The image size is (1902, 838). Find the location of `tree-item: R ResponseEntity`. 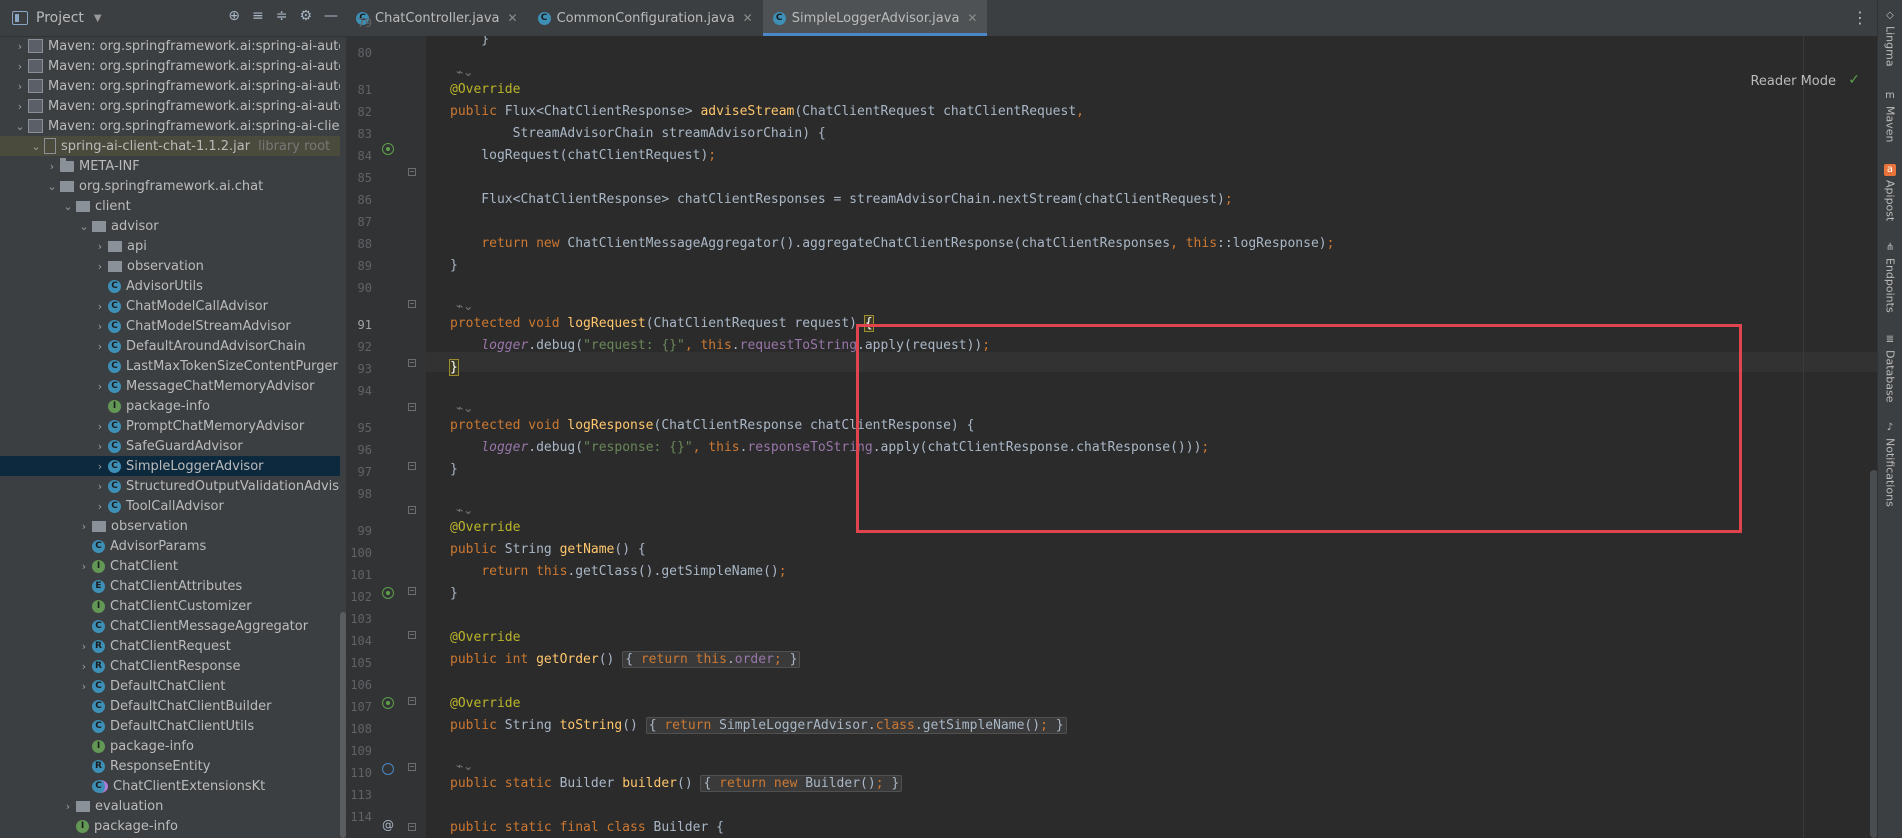

tree-item: R ResponseEntity is located at coordinates (170, 766).